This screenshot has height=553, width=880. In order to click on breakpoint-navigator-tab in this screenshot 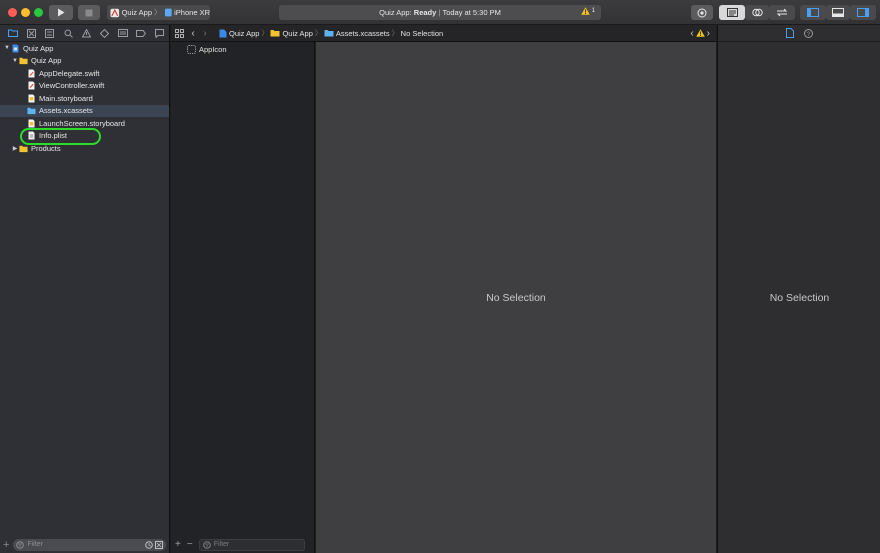, I will do `click(141, 33)`.